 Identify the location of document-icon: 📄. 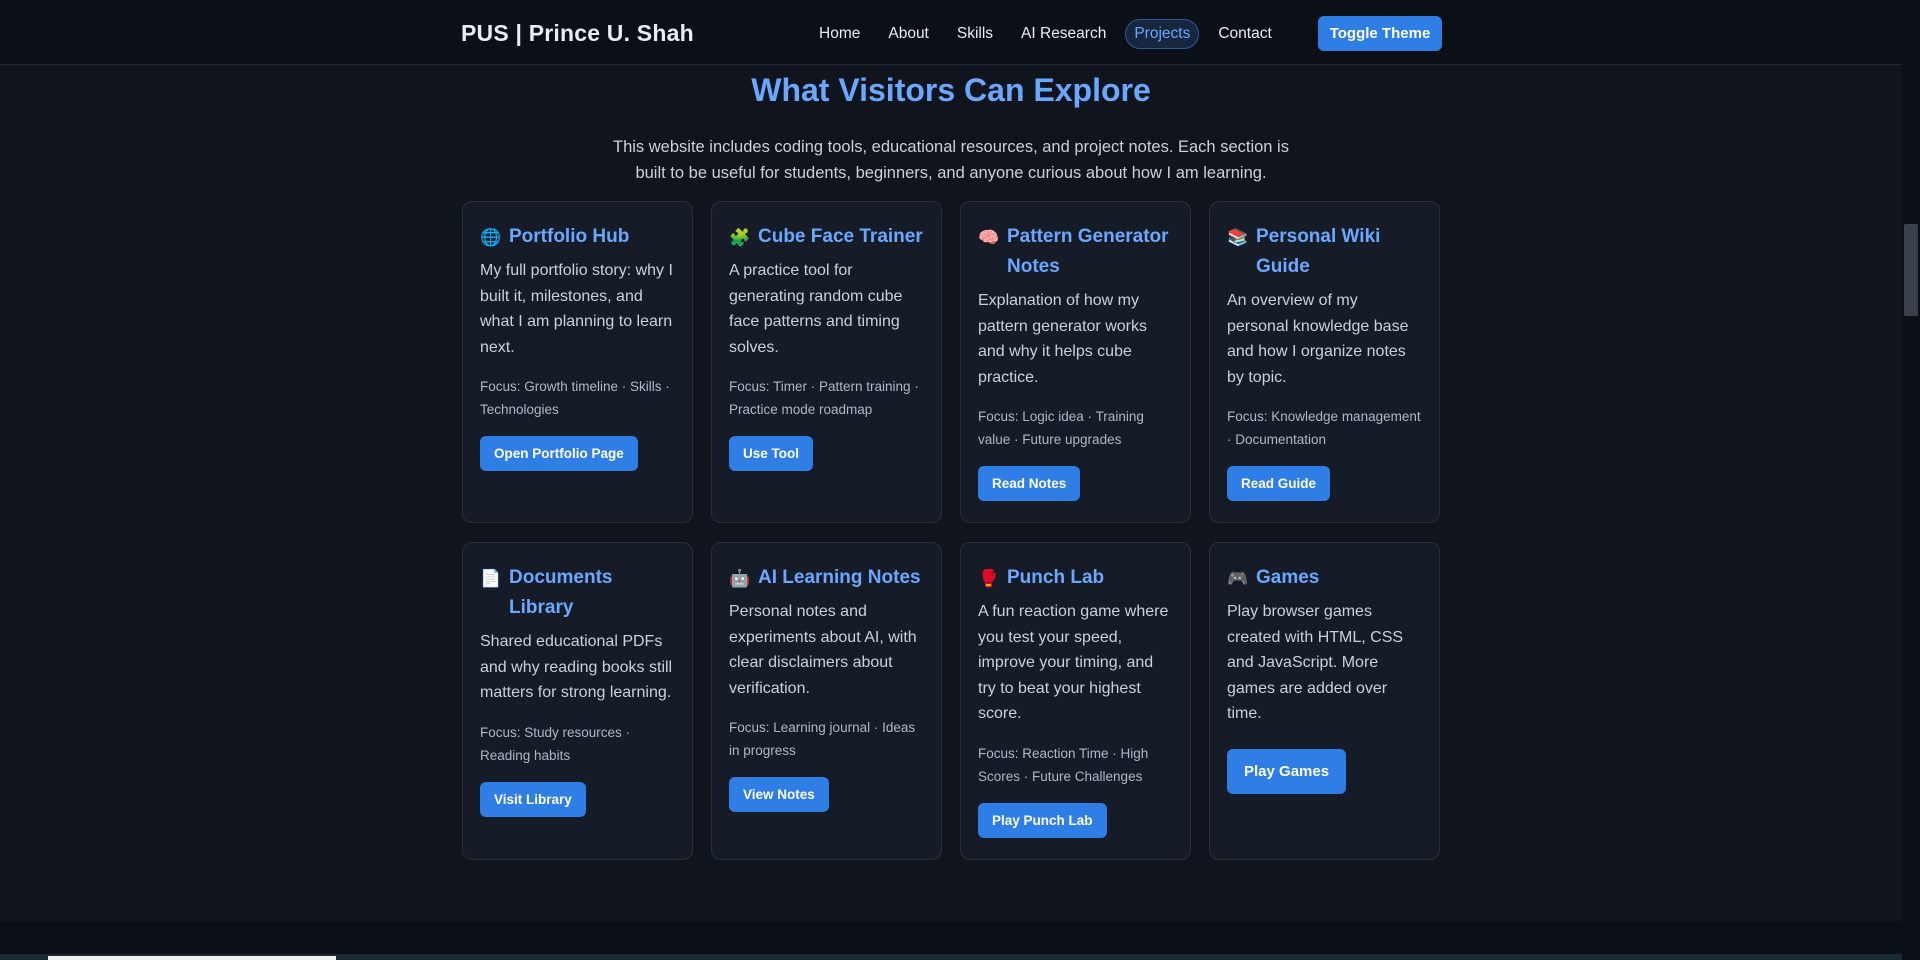
(491, 578).